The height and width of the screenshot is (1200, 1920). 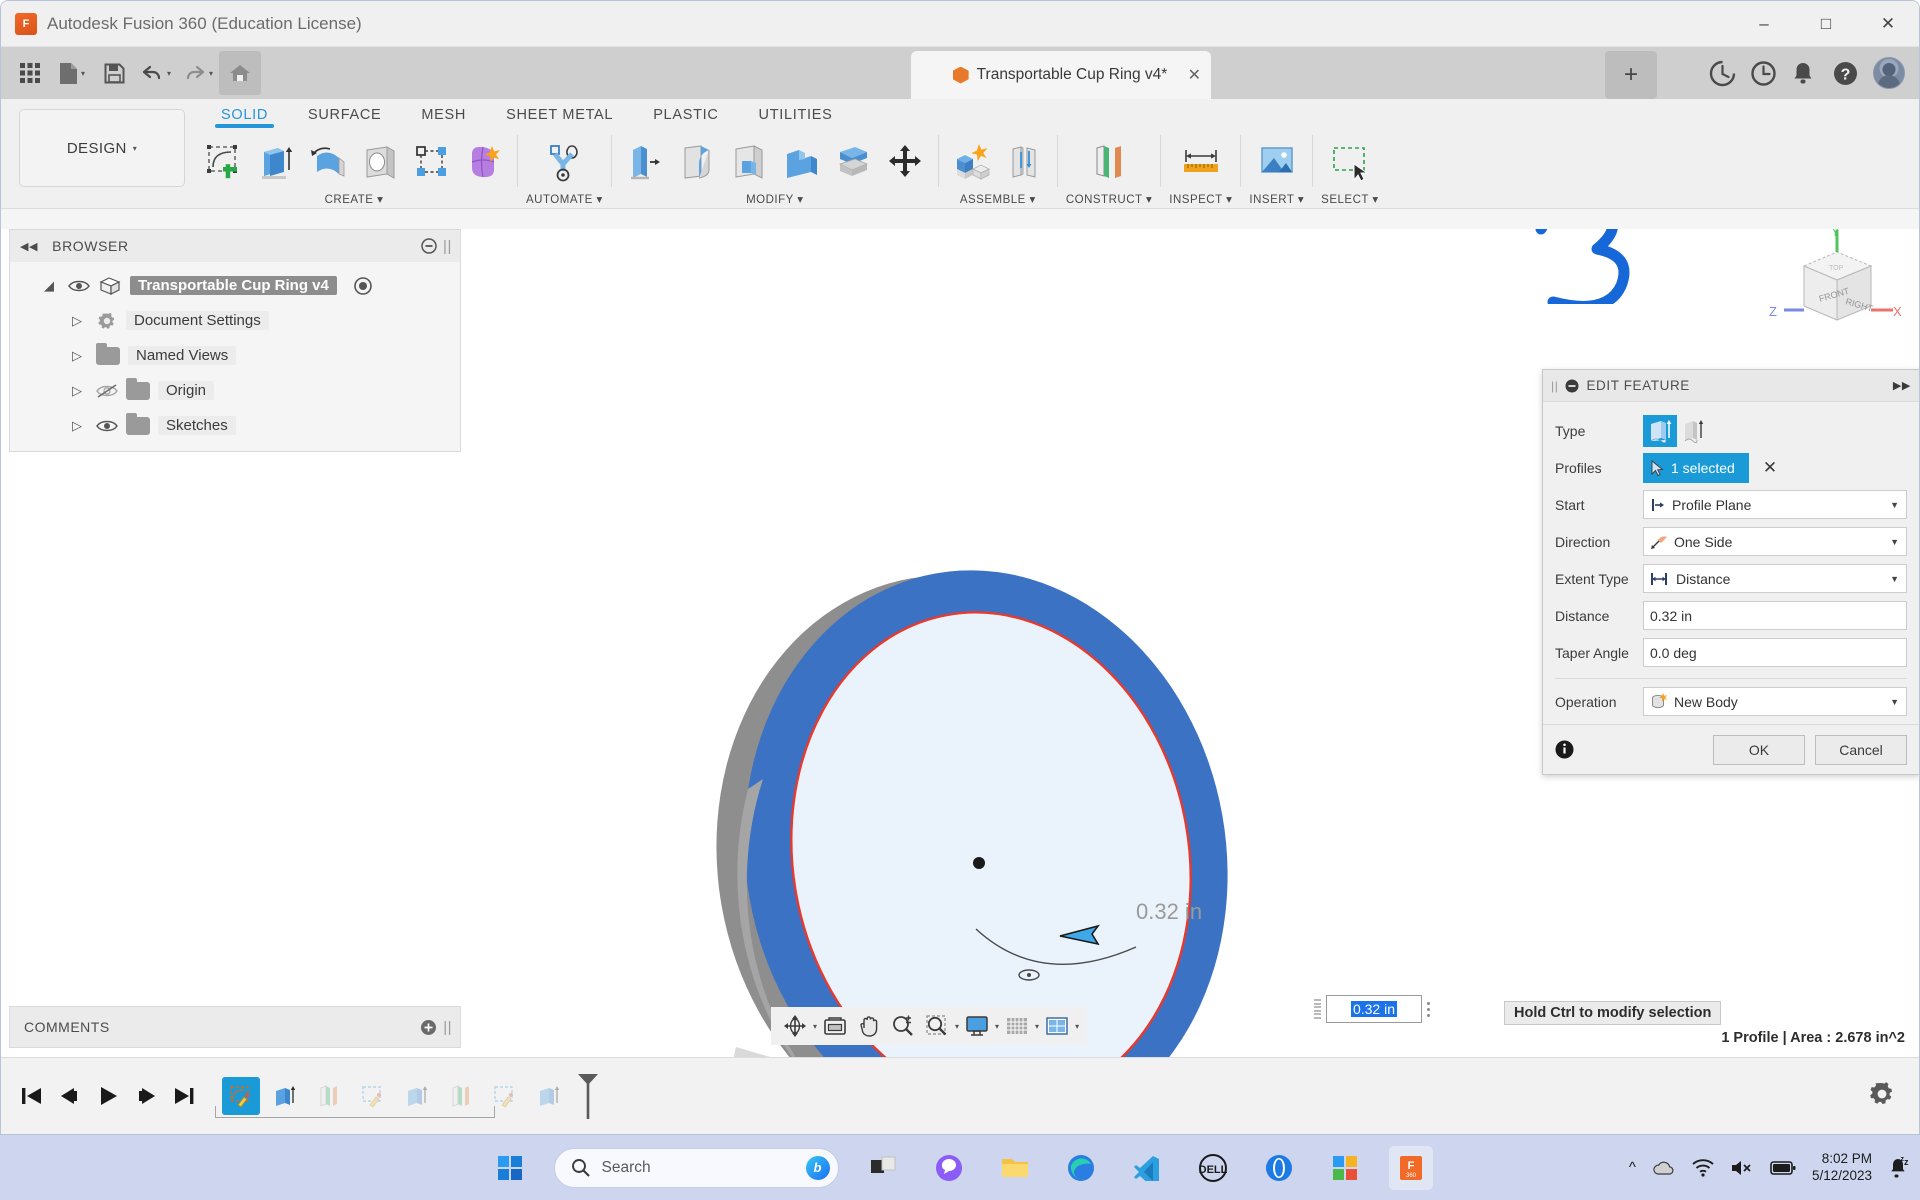 I want to click on drag-handle, so click(x=1317, y=1009).